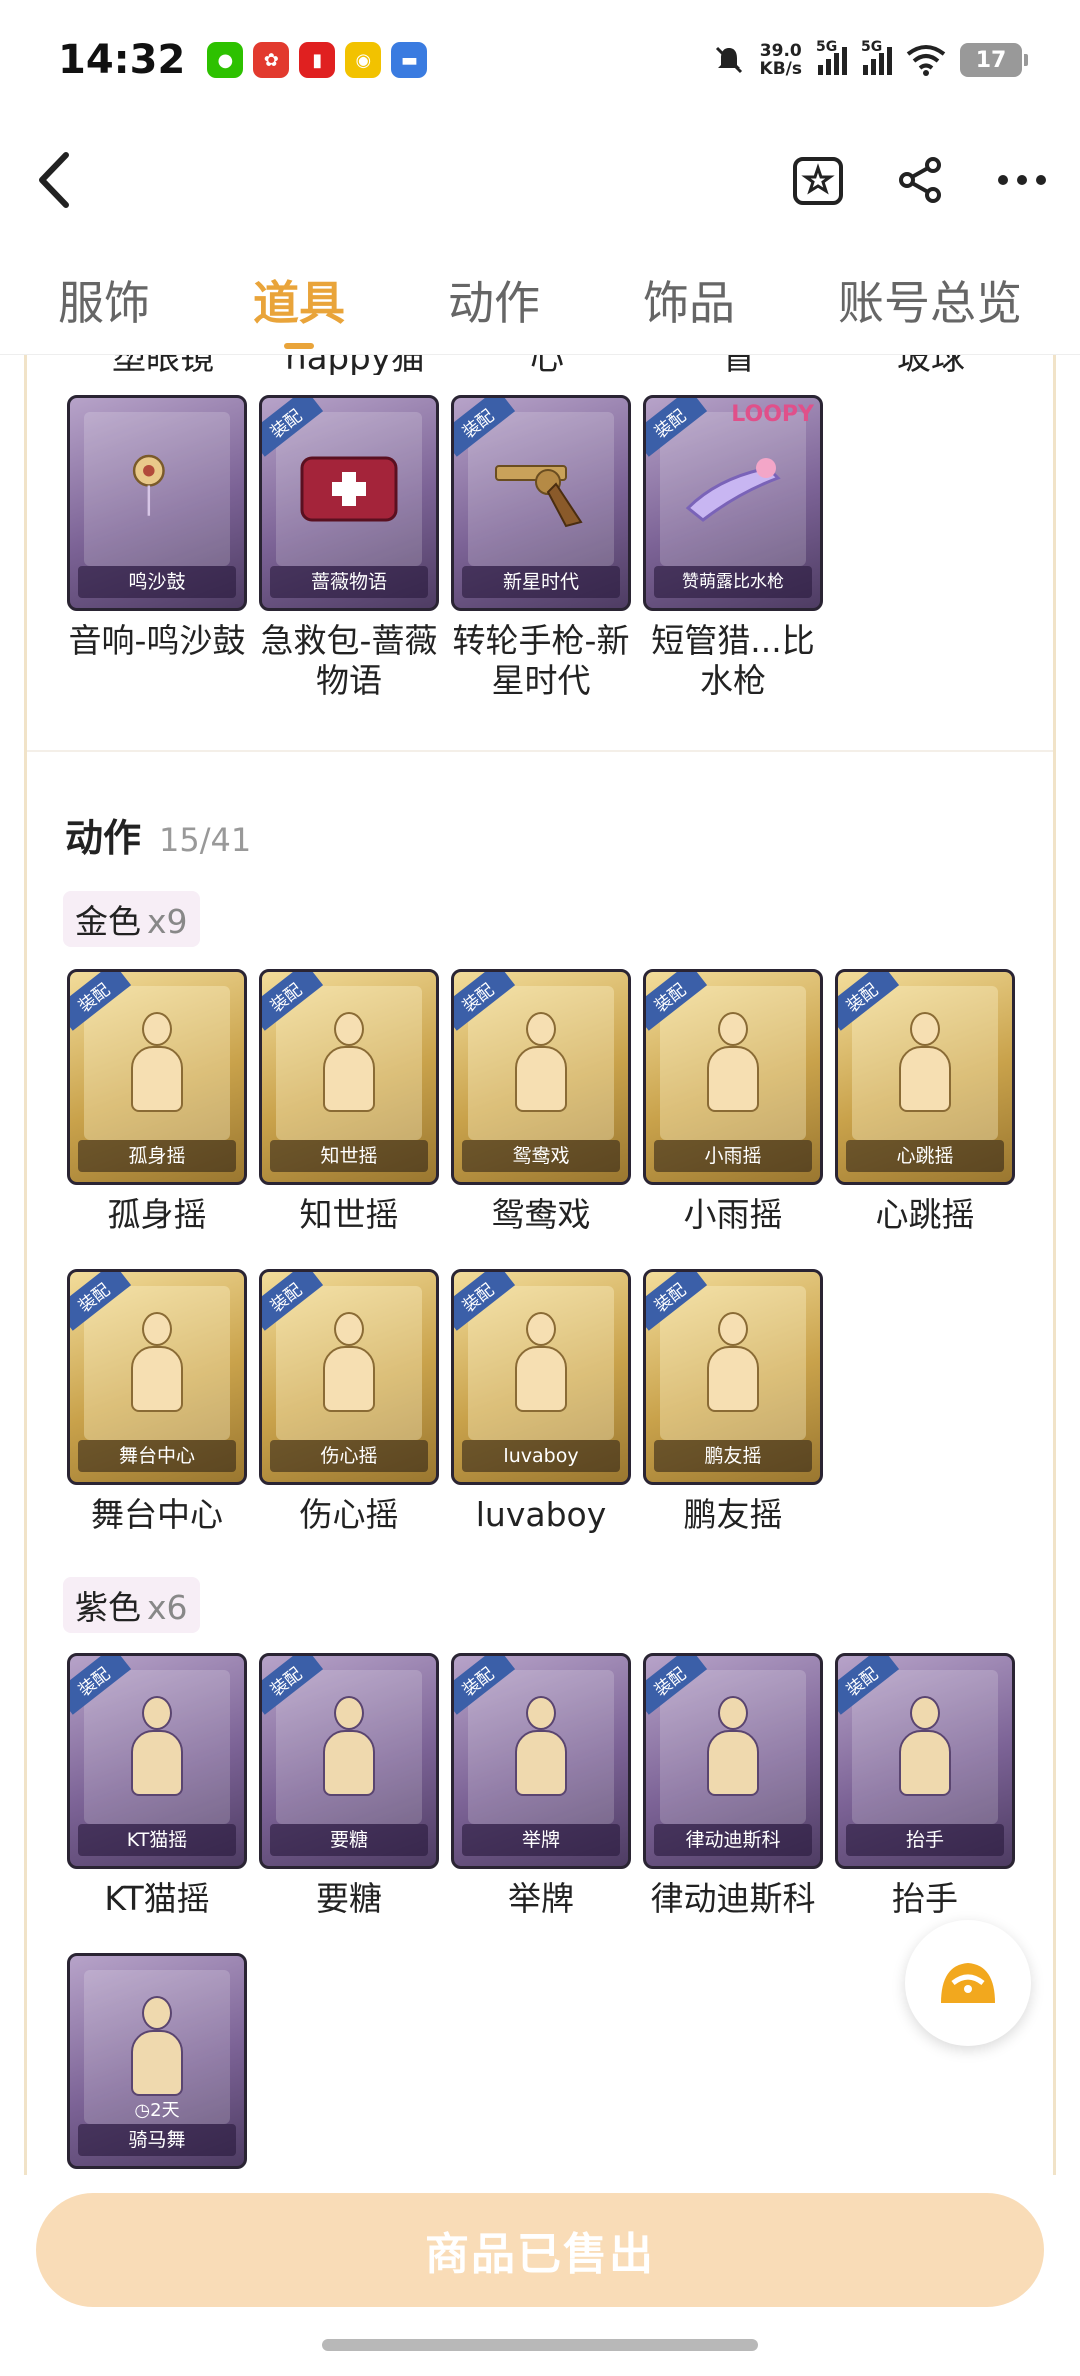 The image size is (1080, 2376). Describe the element at coordinates (930, 300) in the screenshot. I see `tab-account-overview: 账号总览` at that location.